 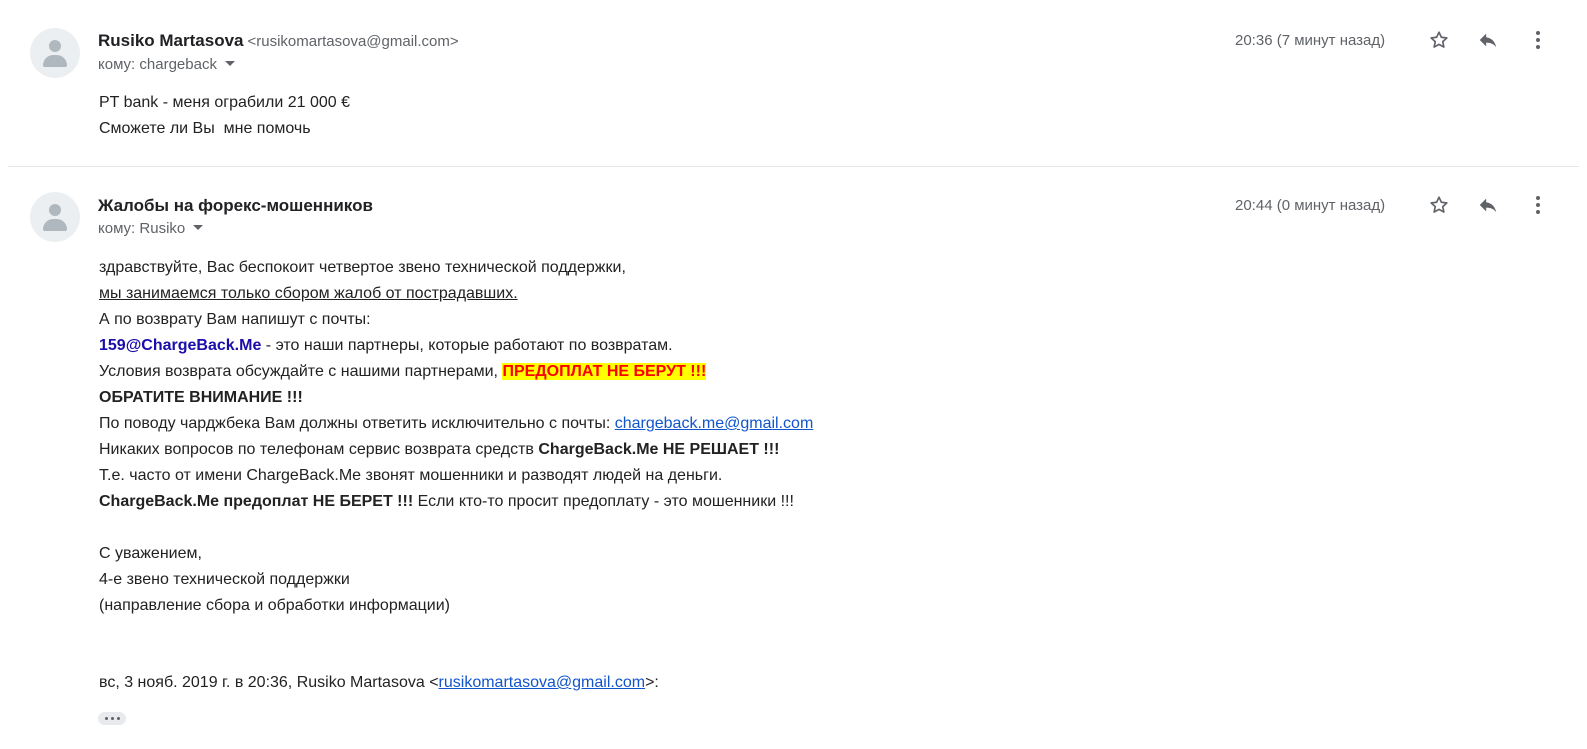 I want to click on show-trimmed-content-button, so click(x=112, y=718).